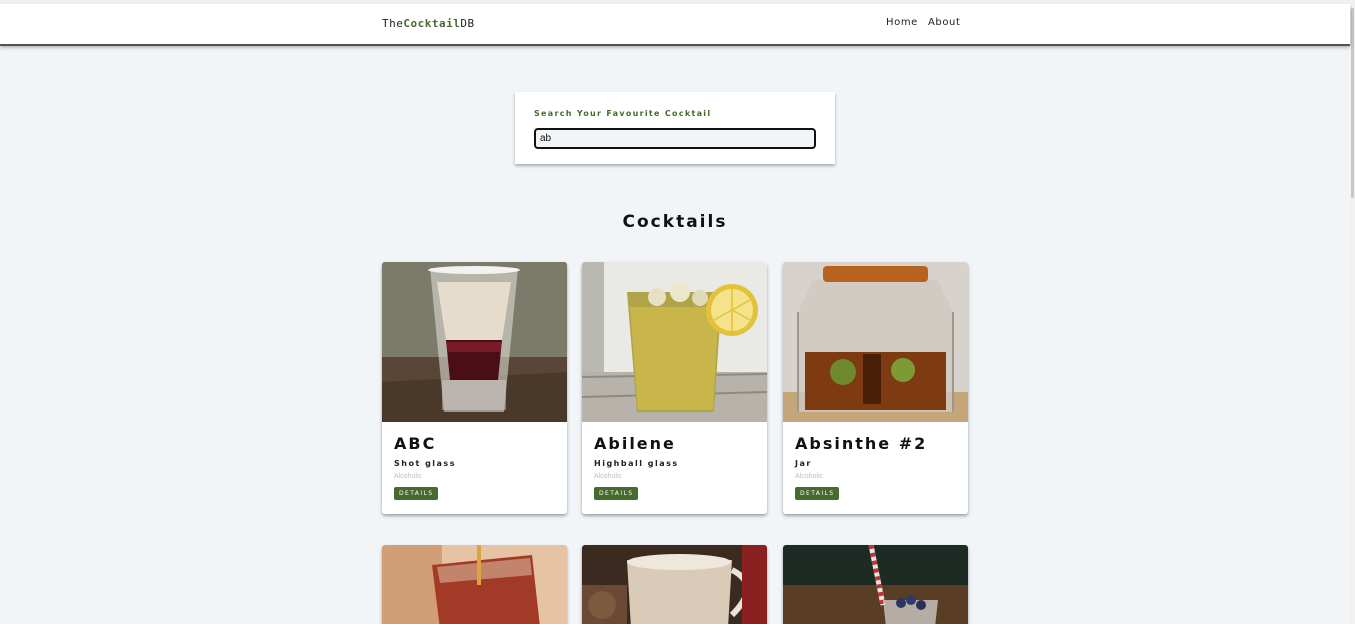  Describe the element at coordinates (861, 443) in the screenshot. I see `cocktail-name: Absinthe #2` at that location.